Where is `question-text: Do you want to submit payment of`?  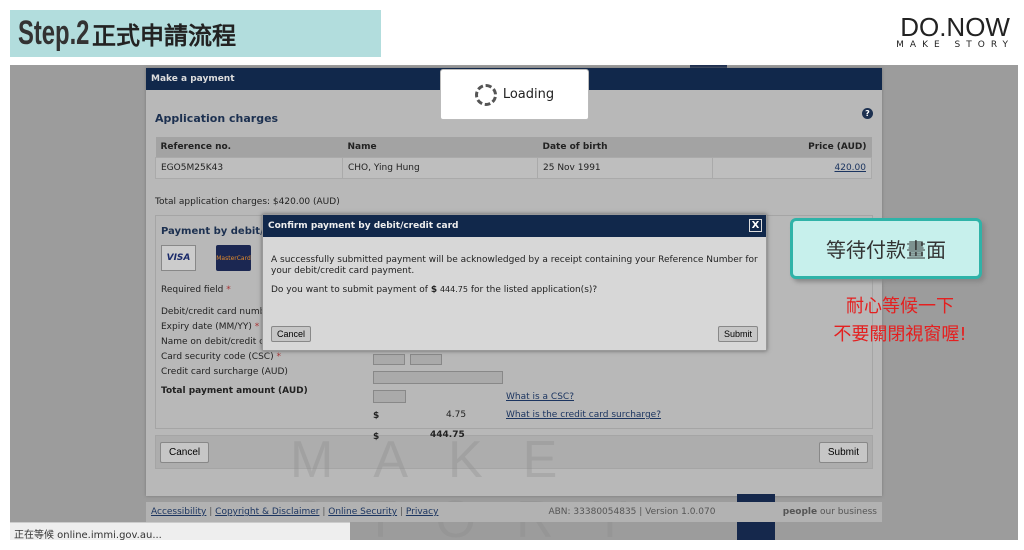 question-text: Do you want to submit payment of is located at coordinates (349, 290).